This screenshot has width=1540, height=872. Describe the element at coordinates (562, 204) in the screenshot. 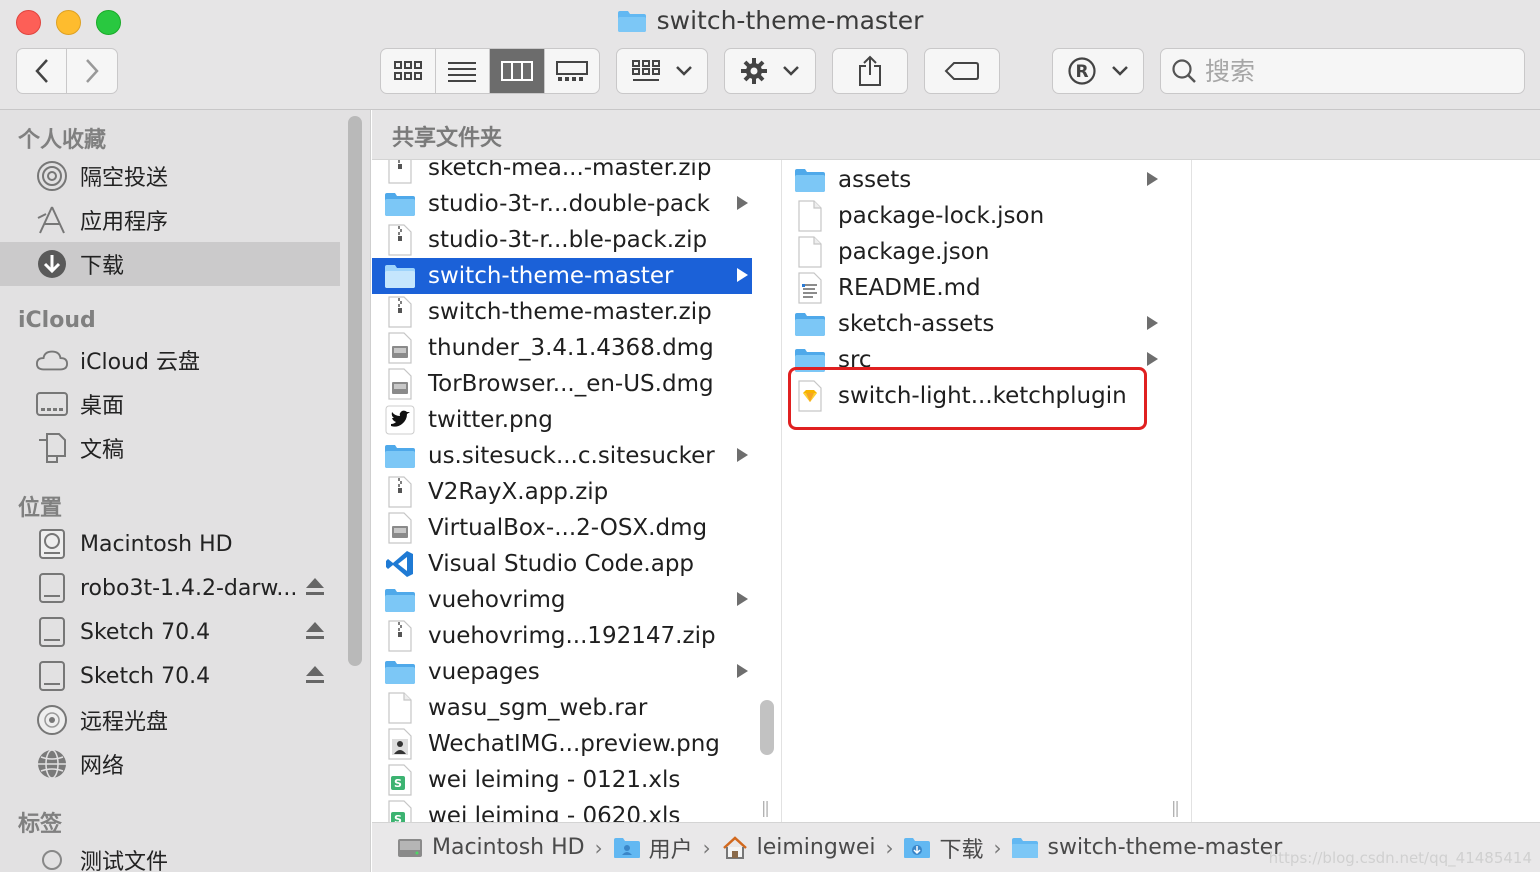

I see `column-1-file-row: studio-3t-r...double-pack` at that location.